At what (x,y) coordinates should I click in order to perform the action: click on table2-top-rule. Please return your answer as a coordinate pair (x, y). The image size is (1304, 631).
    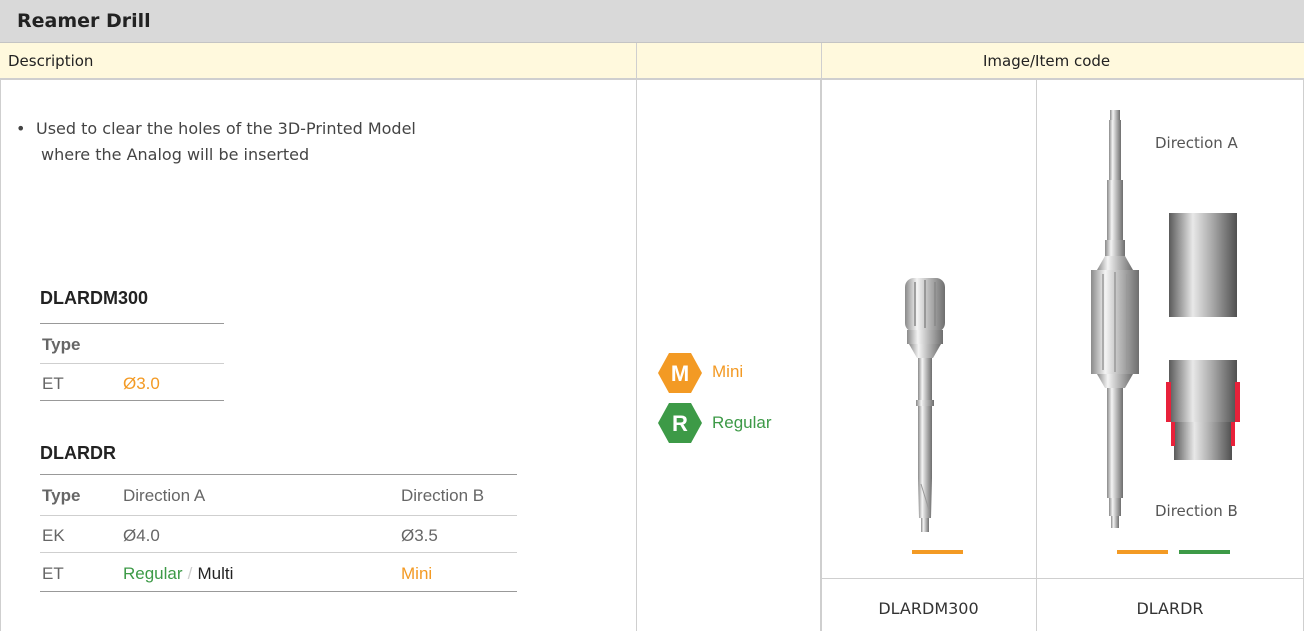
    Looking at the image, I should click on (278, 474).